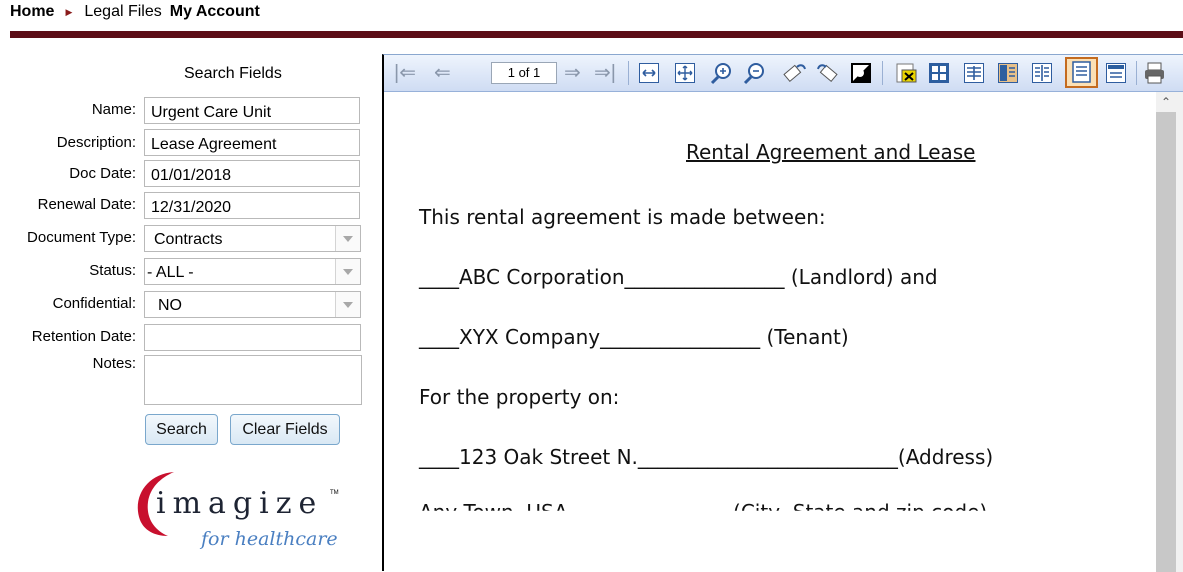 The width and height of the screenshot is (1183, 572). I want to click on document-type-select: Contracts, so click(252, 238).